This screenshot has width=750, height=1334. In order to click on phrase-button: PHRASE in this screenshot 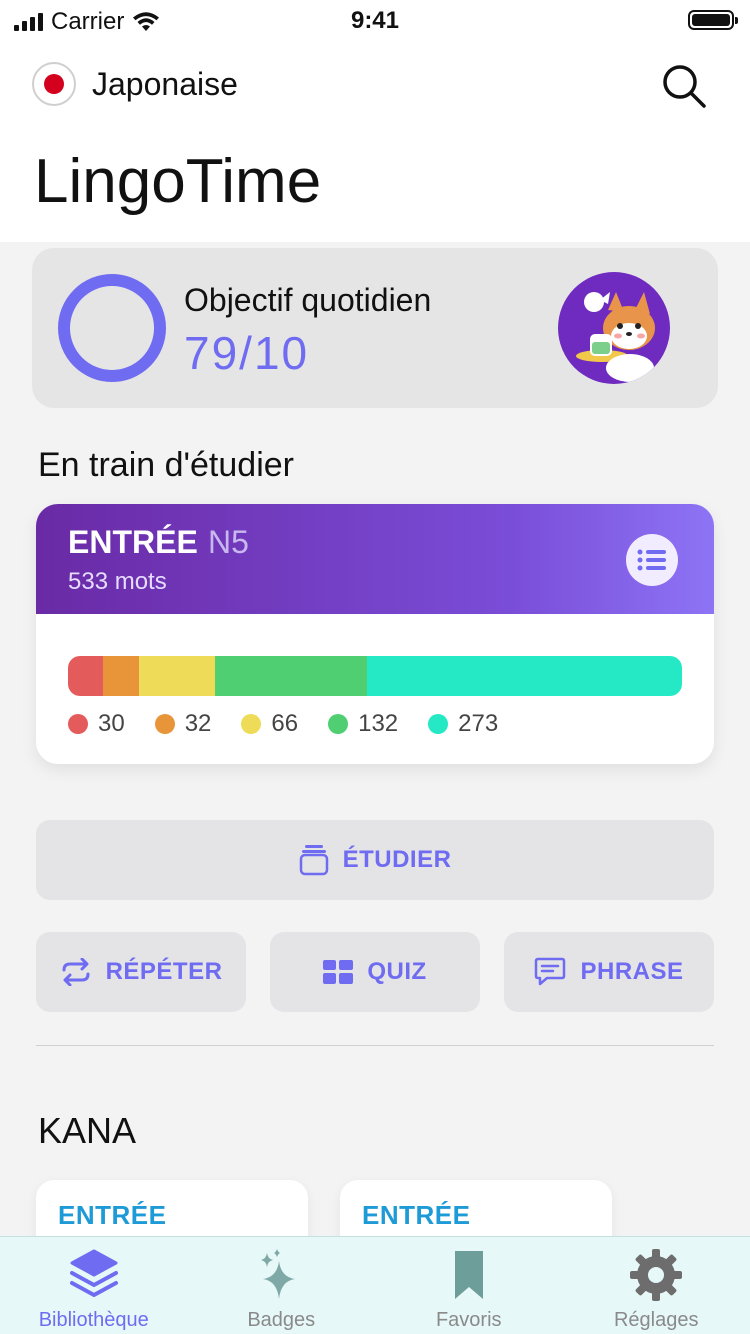, I will do `click(609, 972)`.